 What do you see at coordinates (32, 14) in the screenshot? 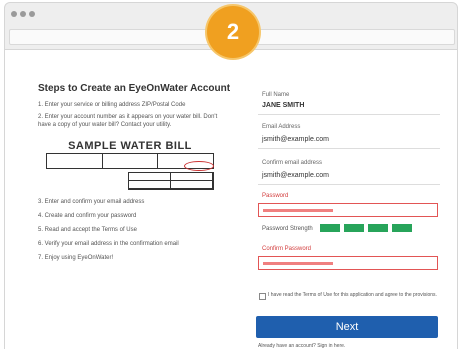
I see `maximize-dot-icon` at bounding box center [32, 14].